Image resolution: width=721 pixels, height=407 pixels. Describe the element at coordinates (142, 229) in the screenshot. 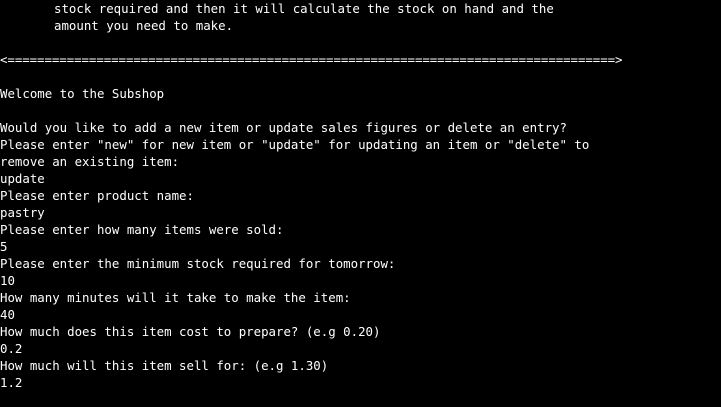

I see `items-sold-prompt: Please enter how many items were sold:` at that location.